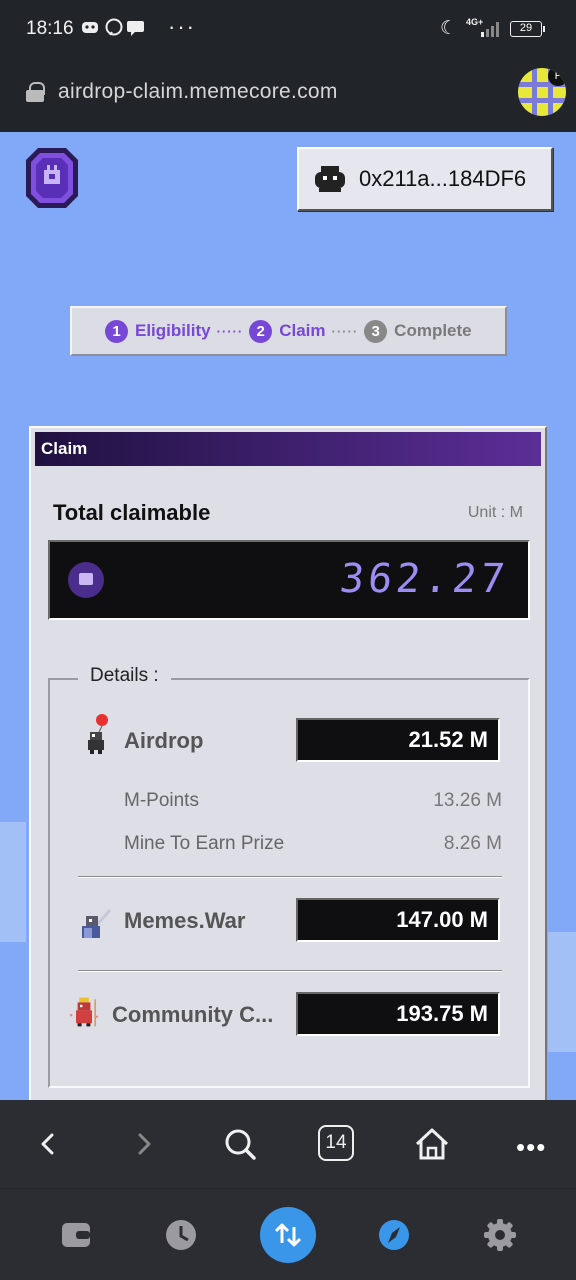 The image size is (576, 1280). Describe the element at coordinates (48, 1144) in the screenshot. I see `back-icon` at that location.